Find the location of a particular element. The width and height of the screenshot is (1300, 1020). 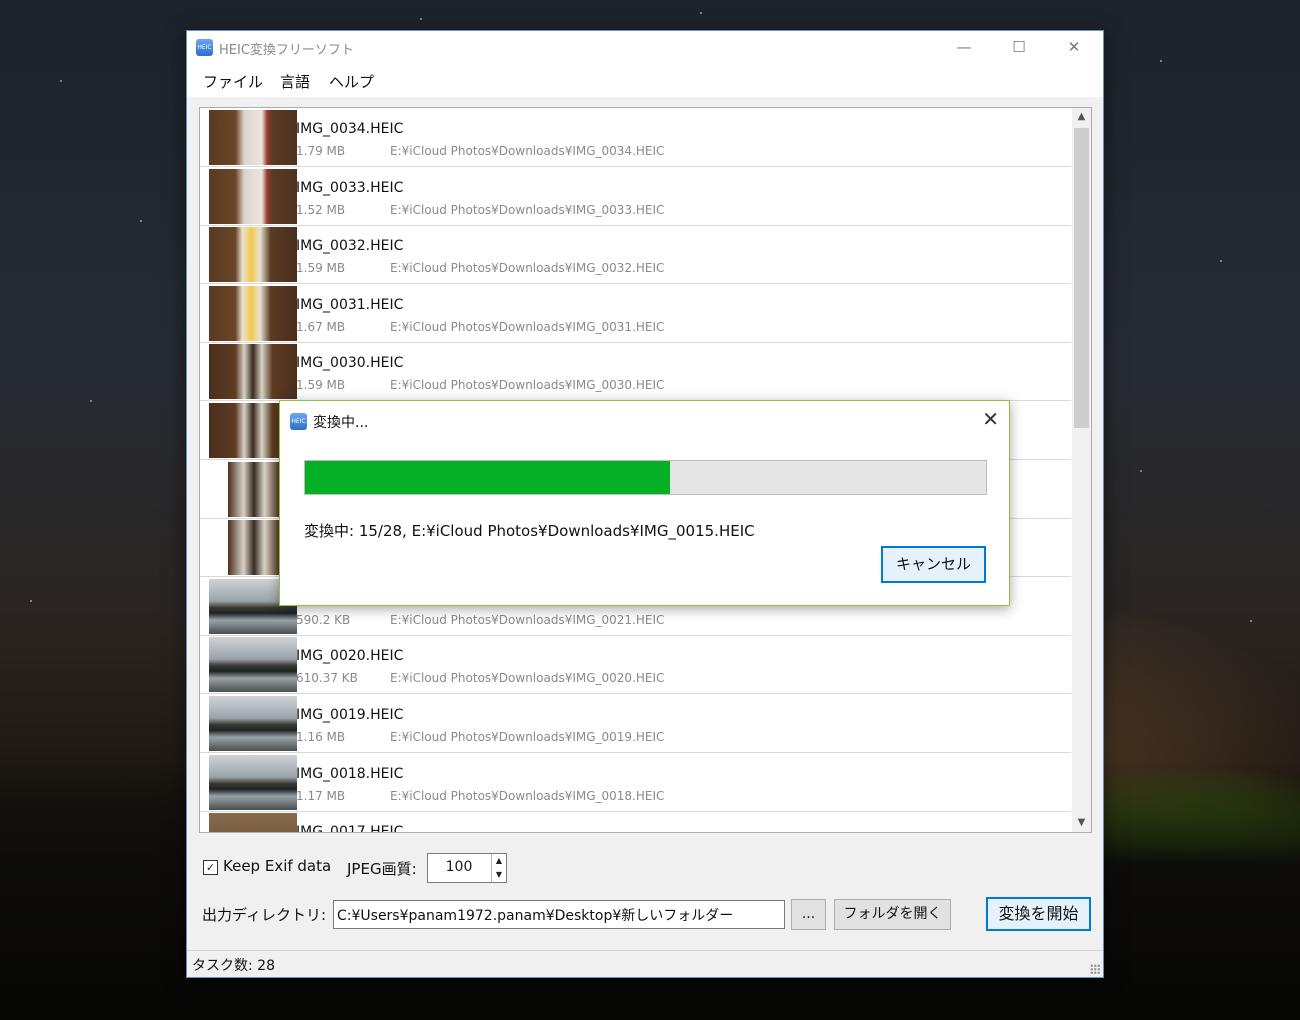

file-path: E:¥iCloud Photos¥Downloads¥IMG_0018.HEIC is located at coordinates (527, 795).